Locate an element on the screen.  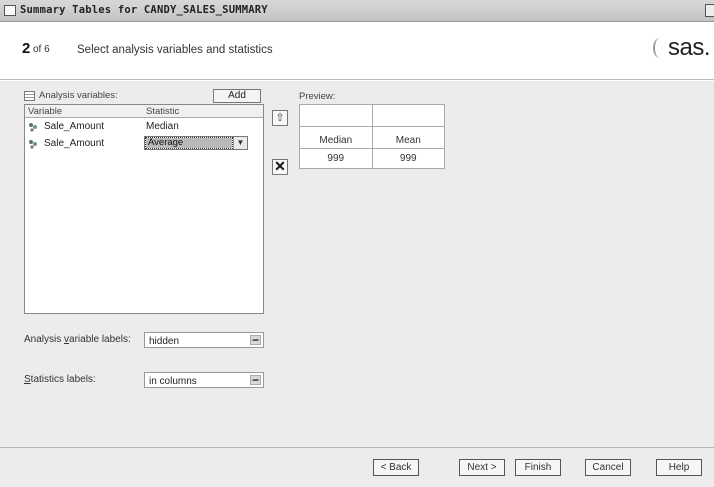
table-header: Variable Statistic is located at coordinates (144, 111).